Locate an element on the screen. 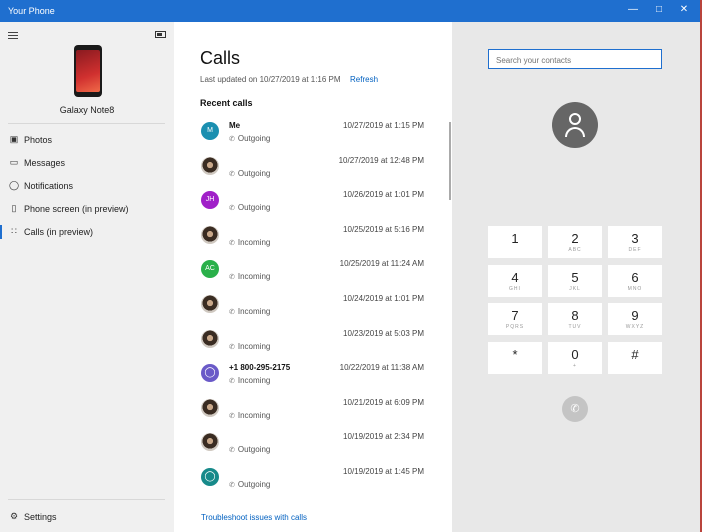 This screenshot has width=702, height=532. call-row: ✆ Outgoing 10/27/2019 at 12:48 PM is located at coordinates (304, 172).